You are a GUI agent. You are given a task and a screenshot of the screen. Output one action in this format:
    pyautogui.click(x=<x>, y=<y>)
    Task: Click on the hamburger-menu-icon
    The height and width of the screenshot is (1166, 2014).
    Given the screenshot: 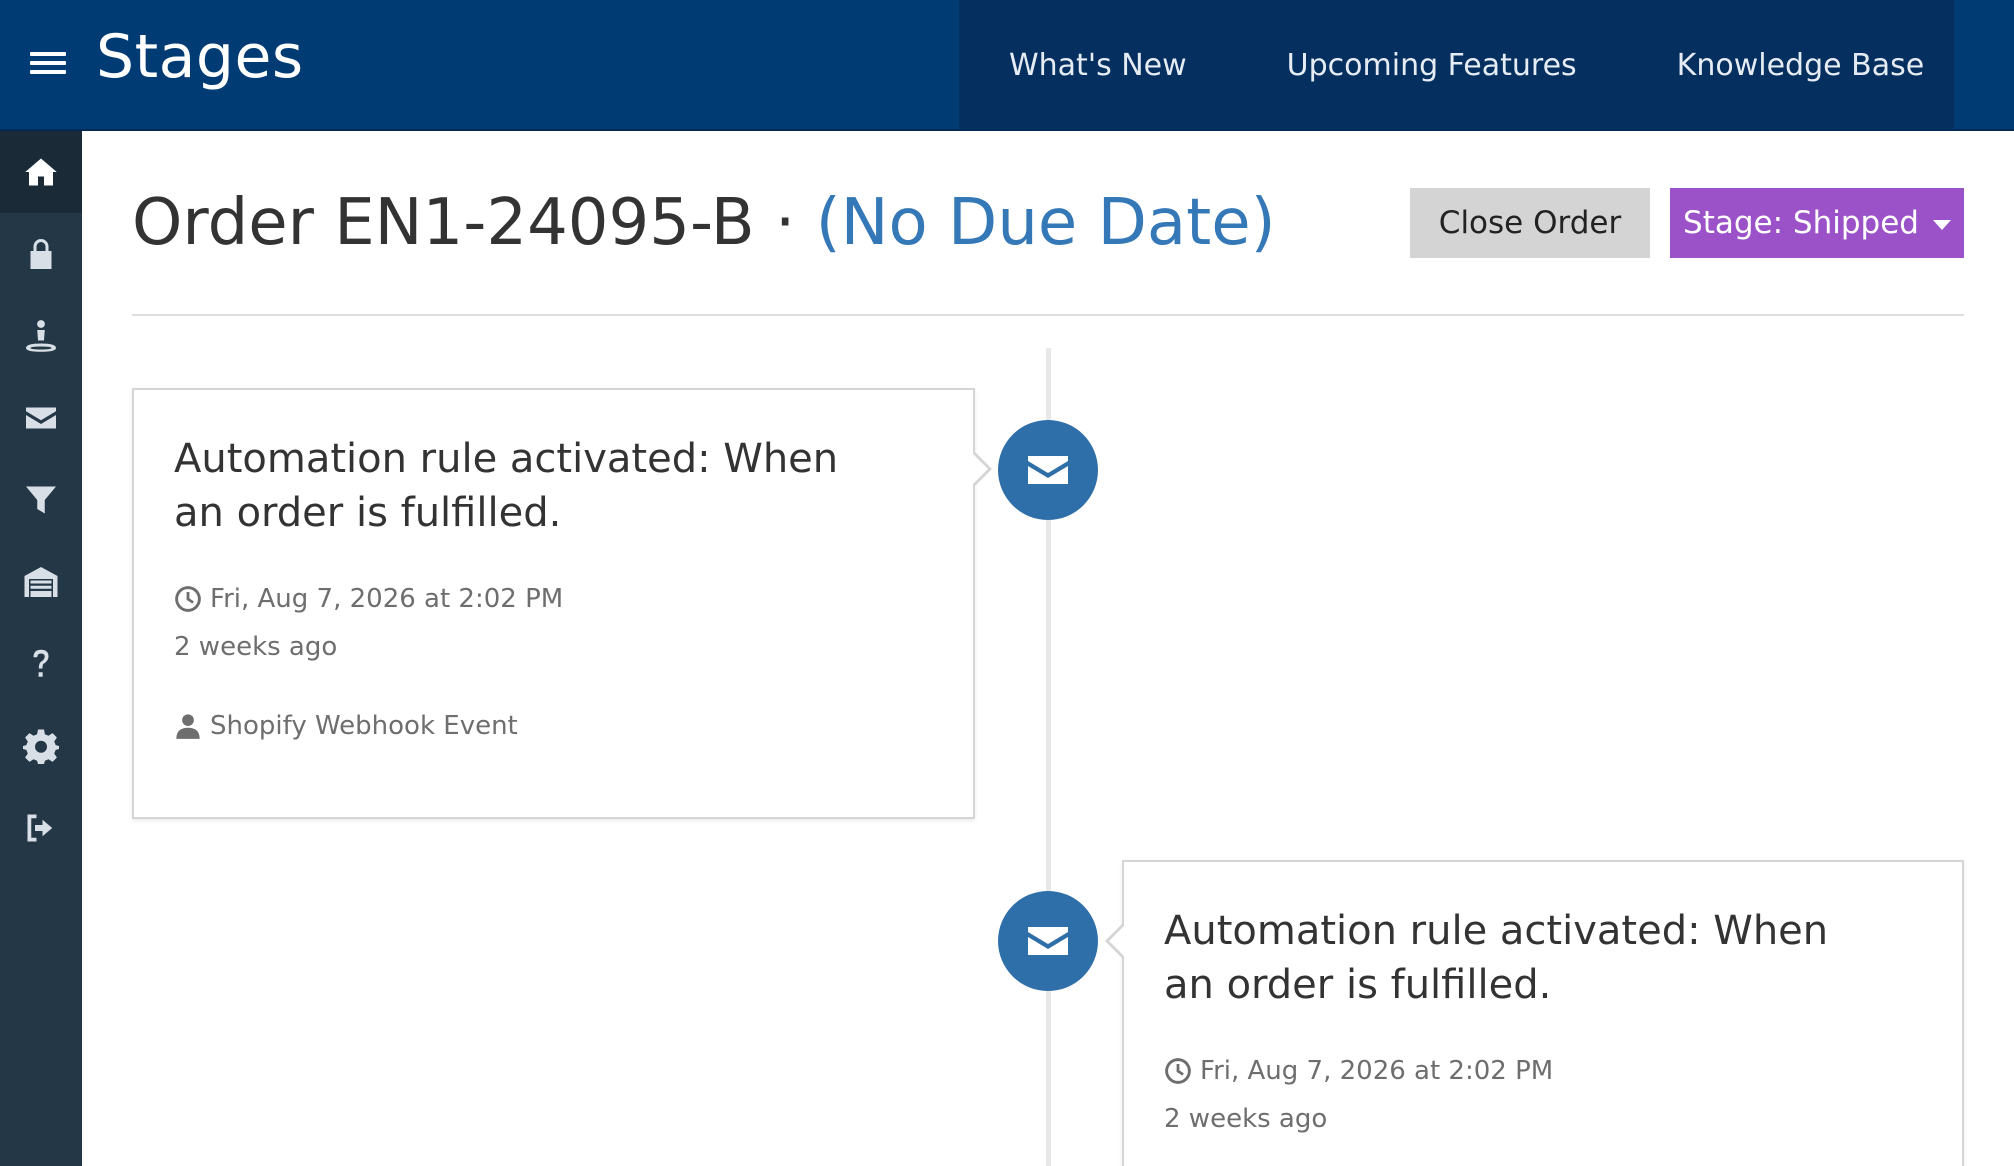 What is the action you would take?
    pyautogui.click(x=48, y=66)
    